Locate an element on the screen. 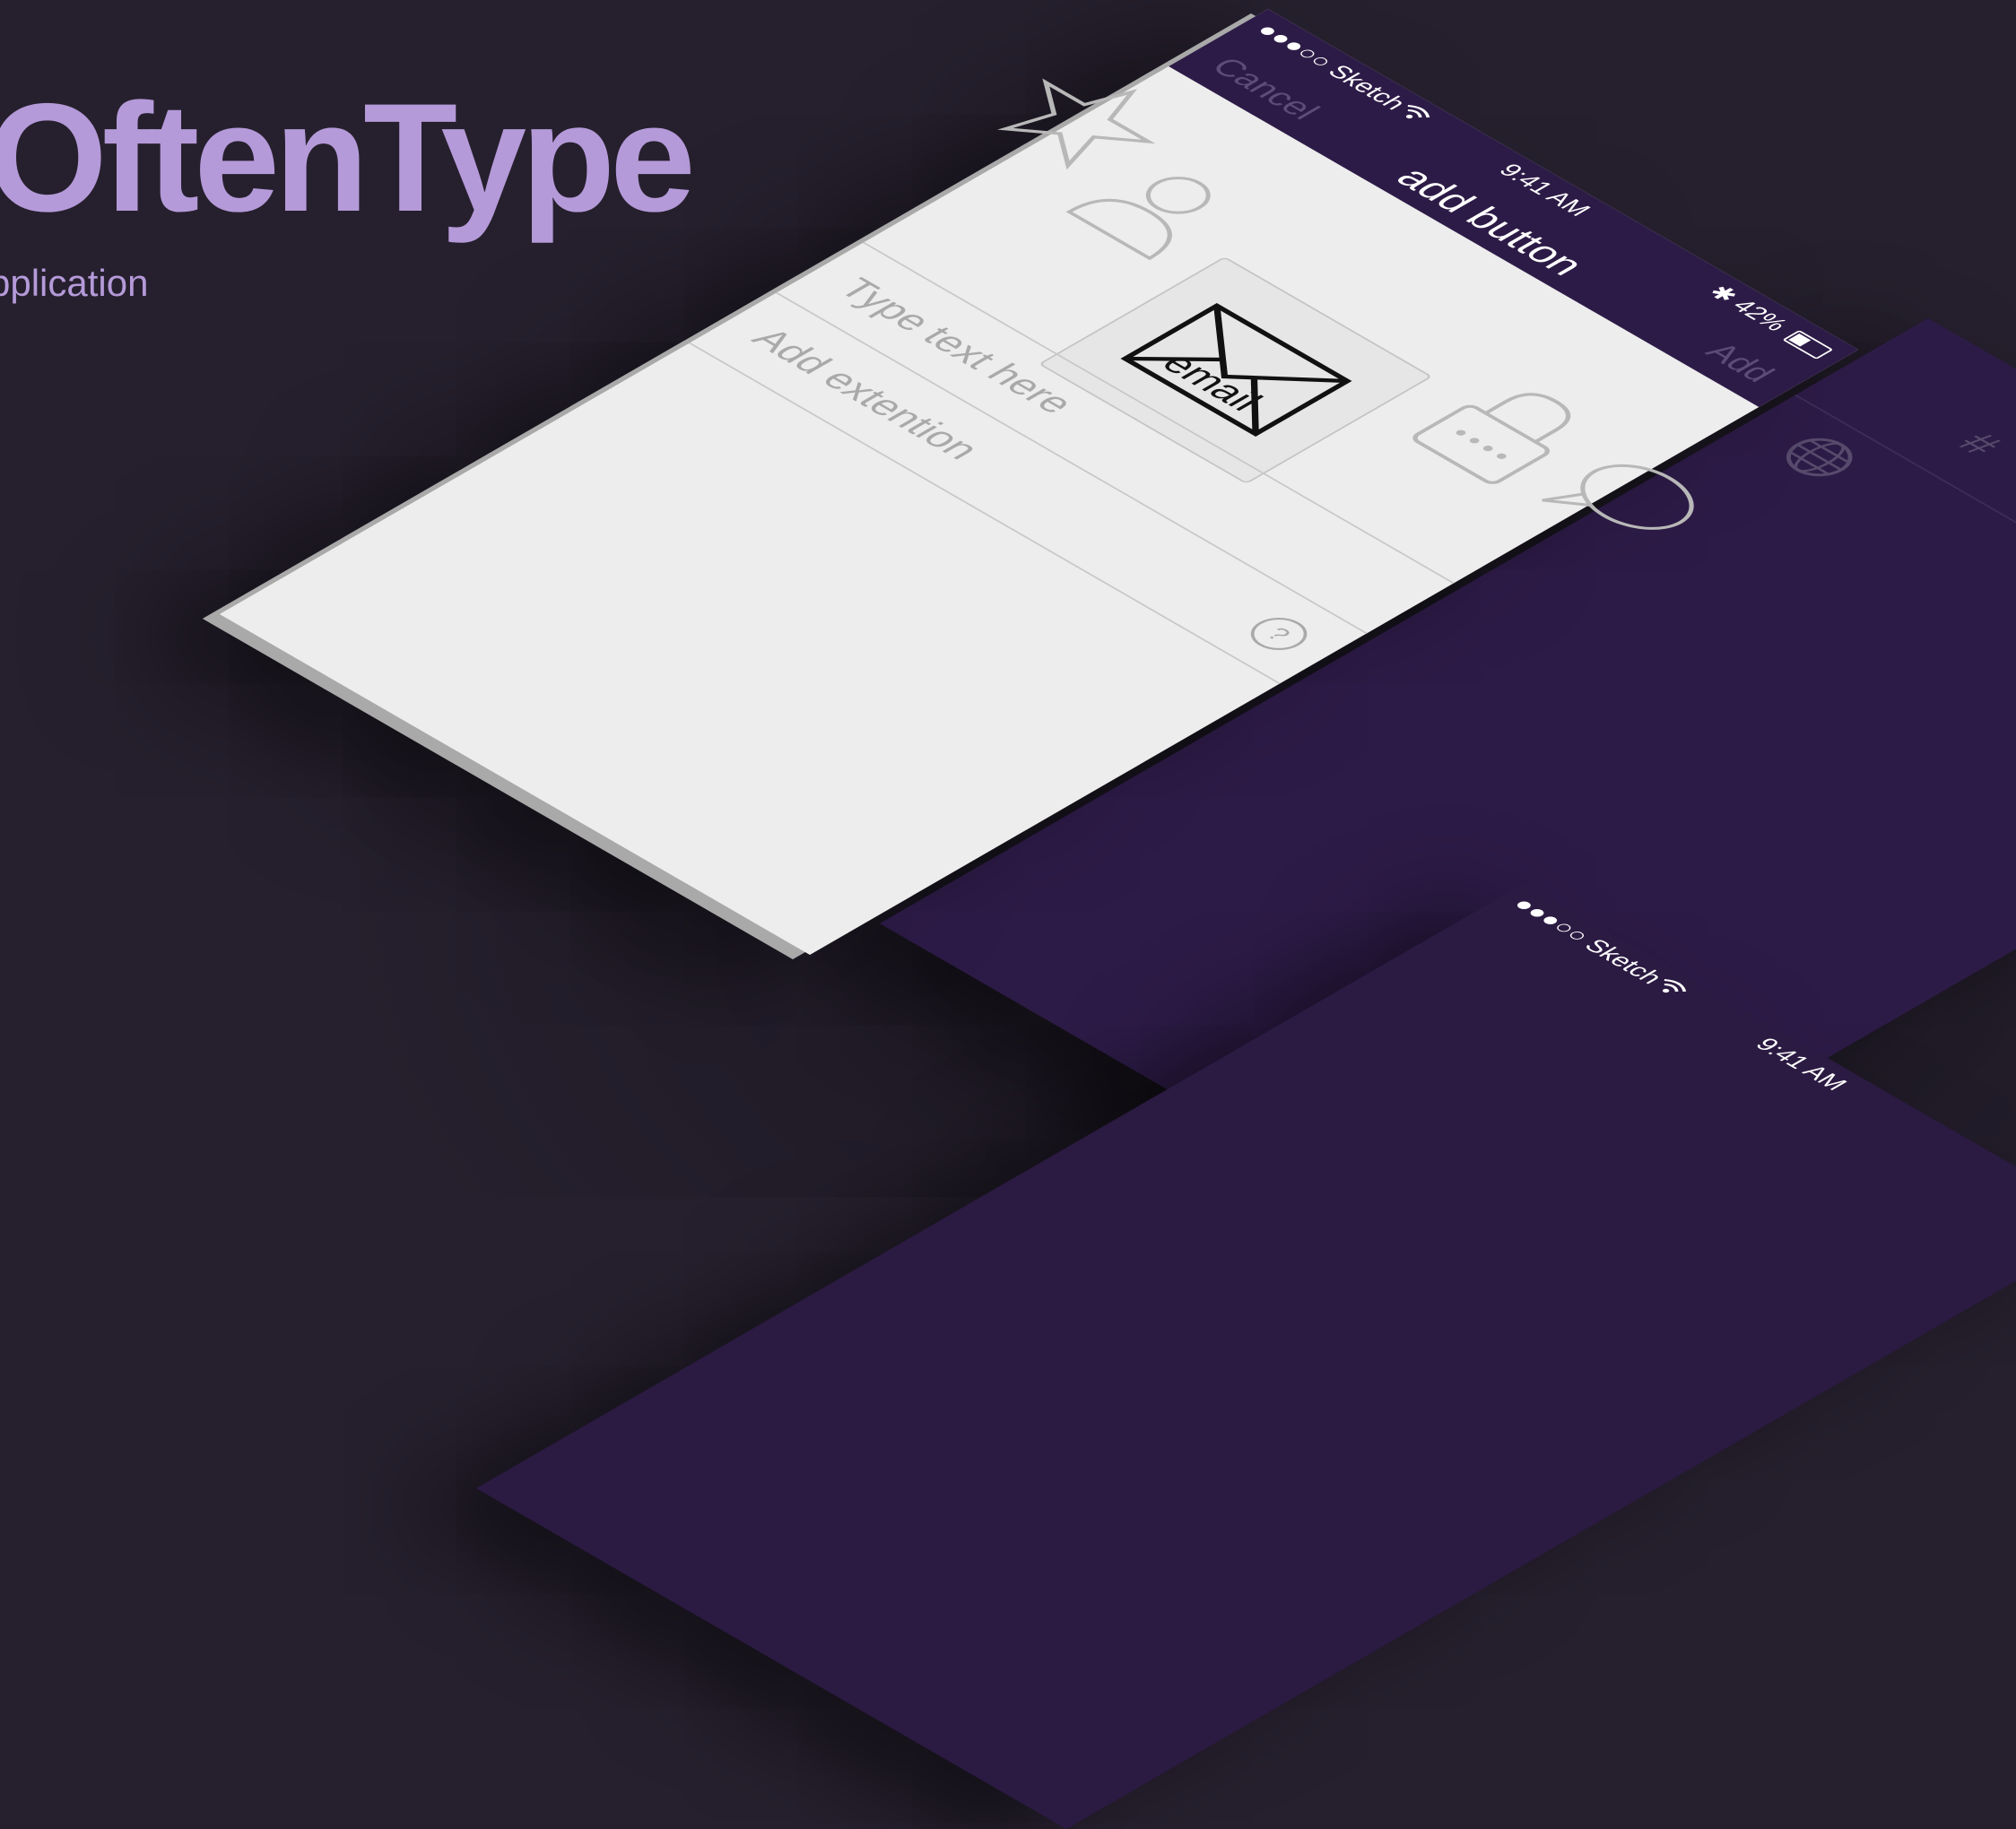 The image size is (2016, 1829). help-icon: ? is located at coordinates (1279, 634).